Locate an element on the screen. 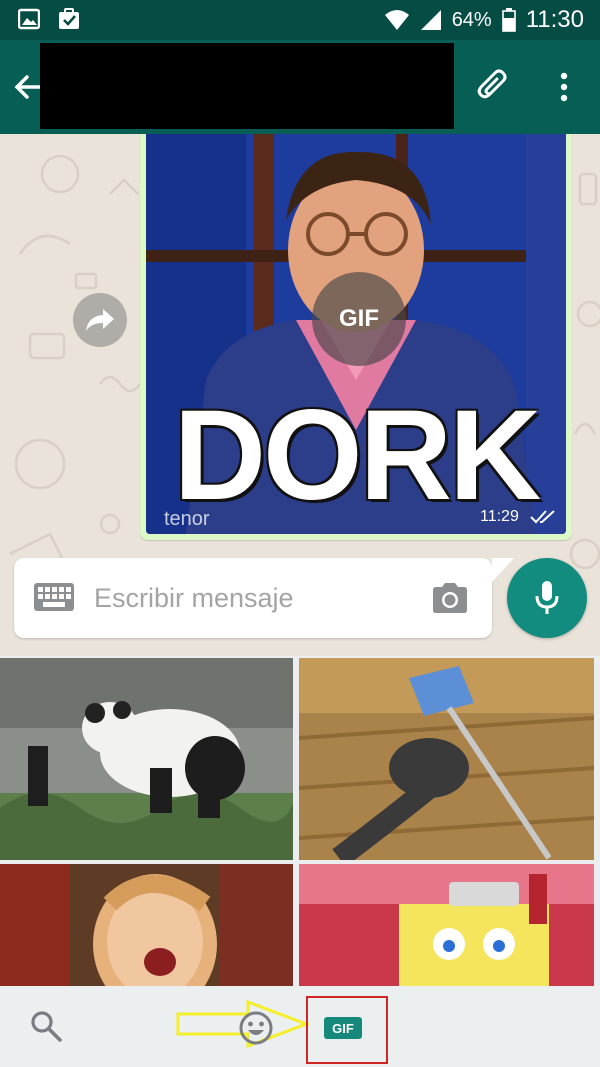  gif-caption: DORK is located at coordinates (357, 455).